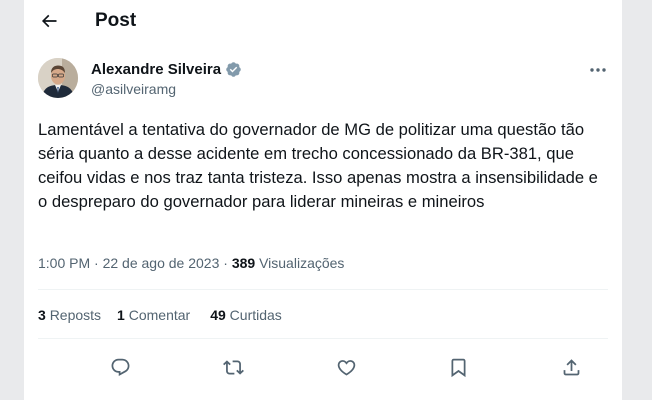  What do you see at coordinates (323, 21) in the screenshot?
I see `header: Post` at bounding box center [323, 21].